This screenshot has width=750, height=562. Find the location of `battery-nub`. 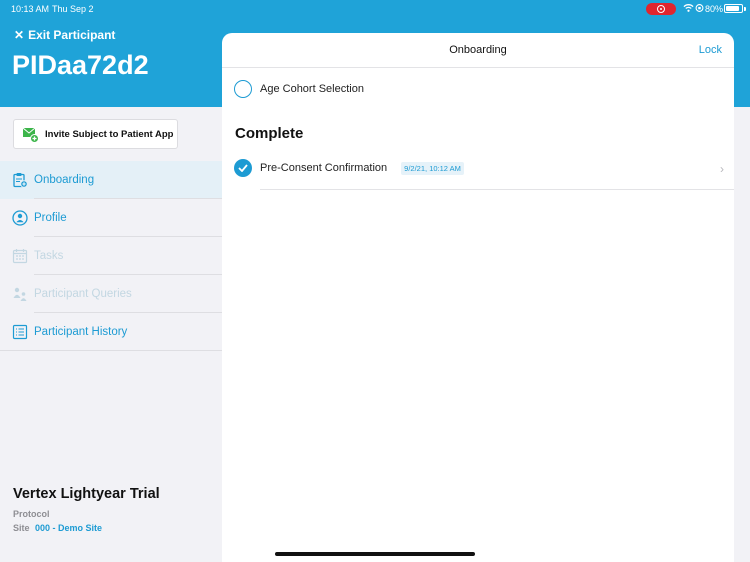

battery-nub is located at coordinates (745, 9).